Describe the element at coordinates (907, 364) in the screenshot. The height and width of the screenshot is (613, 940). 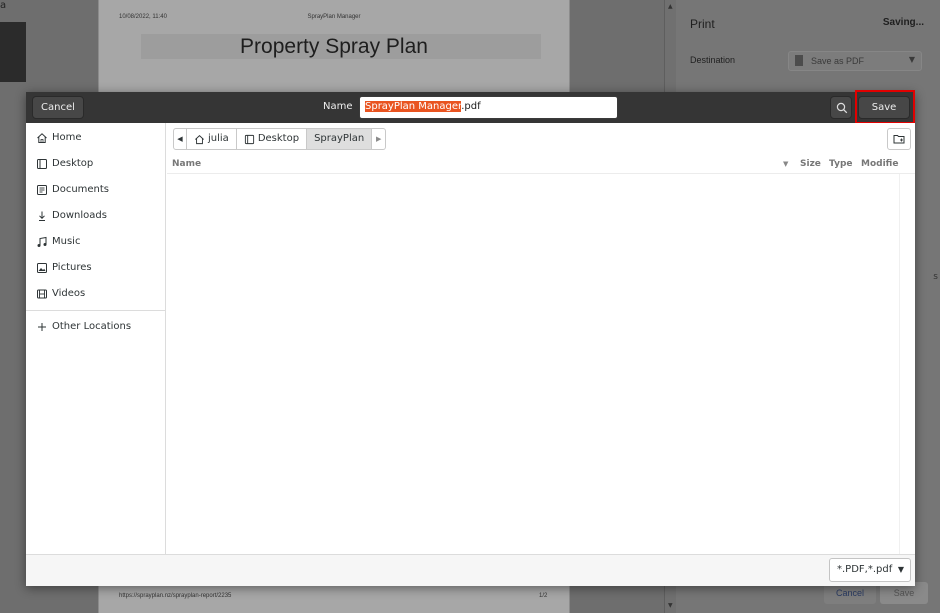
I see `file-list-scrollbar` at that location.